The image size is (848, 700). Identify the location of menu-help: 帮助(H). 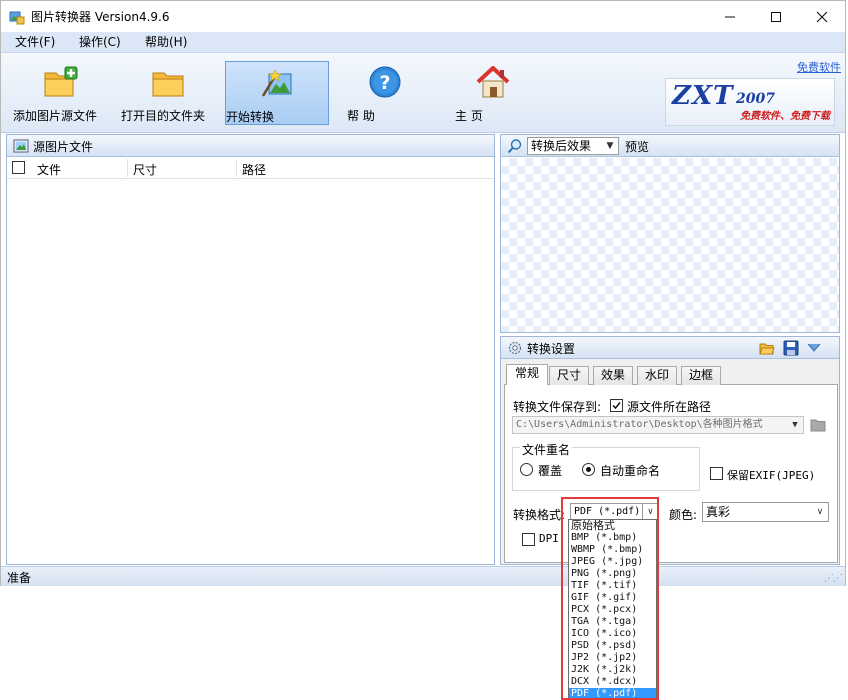
(166, 42).